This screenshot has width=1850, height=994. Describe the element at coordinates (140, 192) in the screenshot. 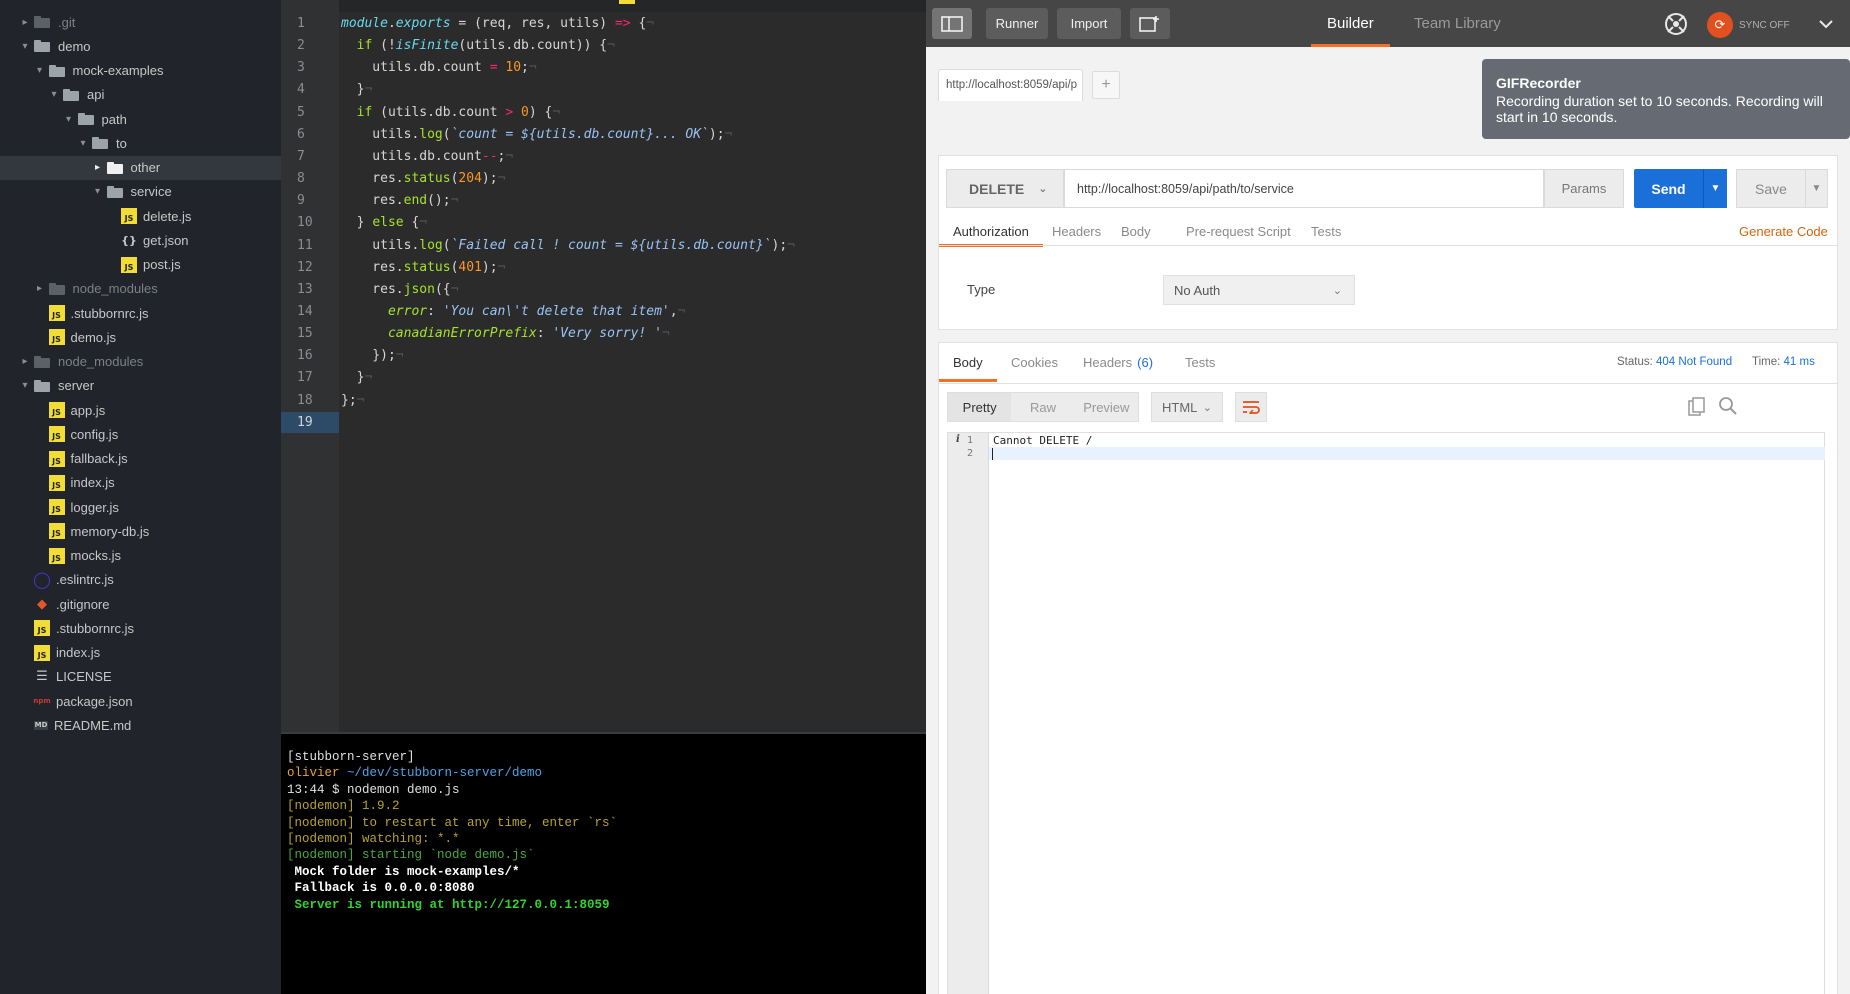

I see `tree-item-service: ▾ service` at that location.